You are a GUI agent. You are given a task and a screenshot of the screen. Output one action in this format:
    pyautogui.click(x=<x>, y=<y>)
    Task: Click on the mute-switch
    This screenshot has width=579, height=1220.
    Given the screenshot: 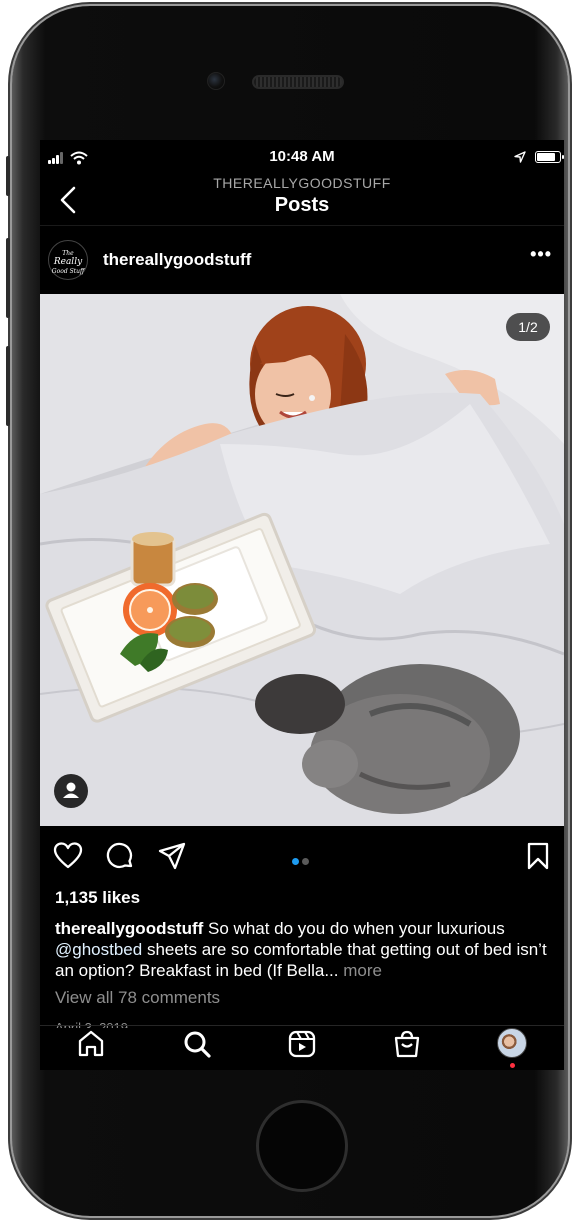 What is the action you would take?
    pyautogui.click(x=8, y=176)
    